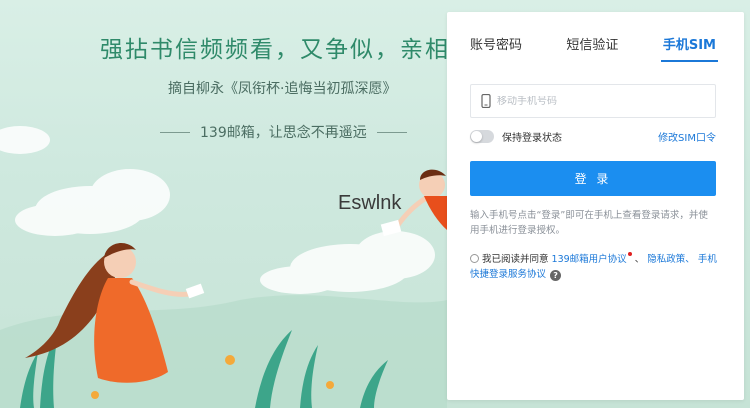 The width and height of the screenshot is (750, 408). Describe the element at coordinates (486, 101) in the screenshot. I see `mobile-phone-icon` at that location.